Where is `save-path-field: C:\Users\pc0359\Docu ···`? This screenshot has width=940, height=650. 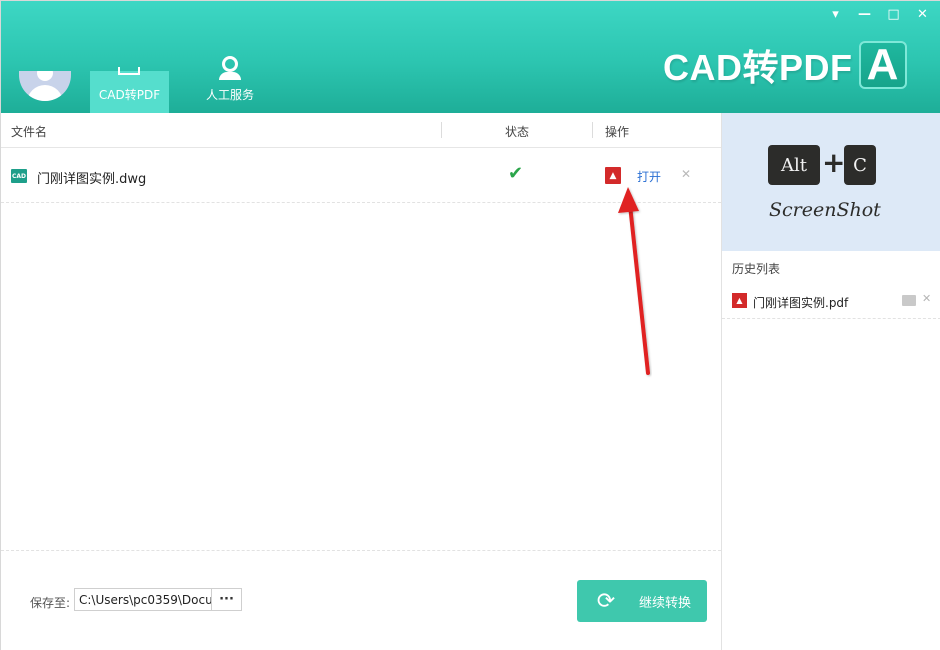
save-path-field: C:\Users\pc0359\Docu ··· is located at coordinates (158, 599).